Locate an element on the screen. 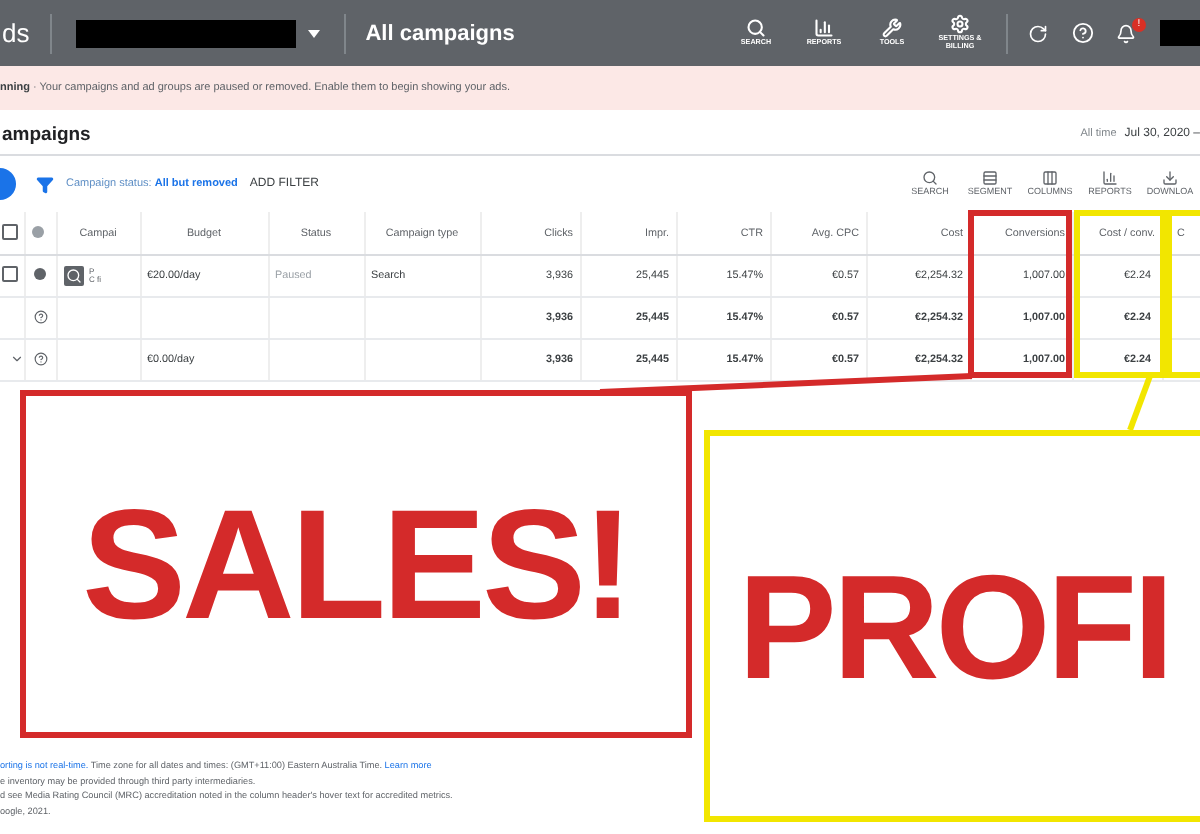 The width and height of the screenshot is (1200, 834). callout-text: PROFI is located at coordinates (953, 626).